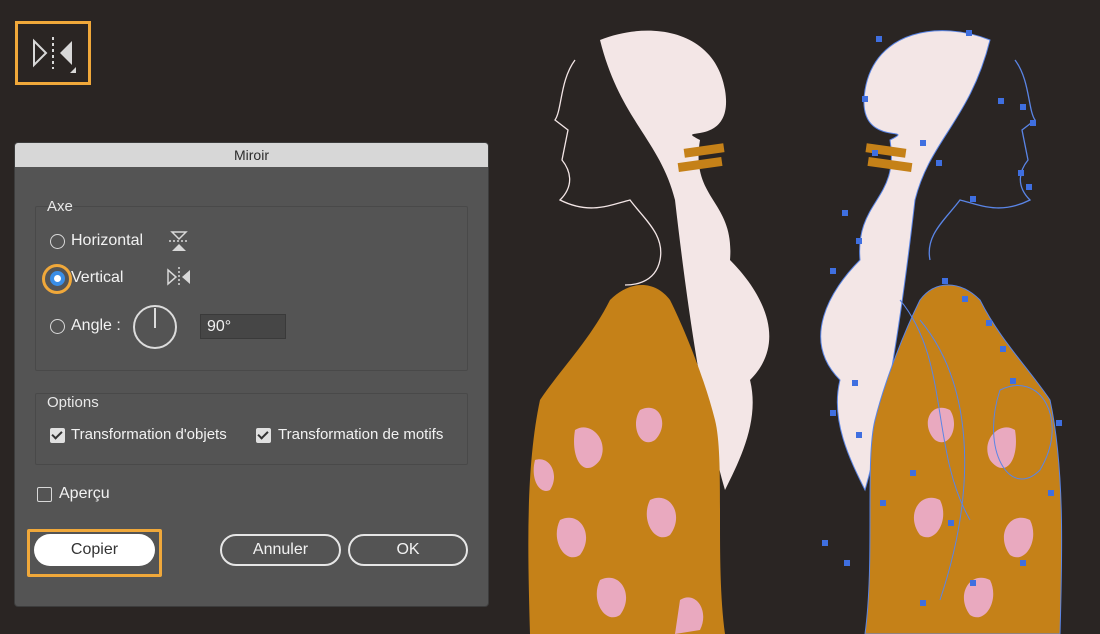  I want to click on reflect-tool-icon, so click(54, 55).